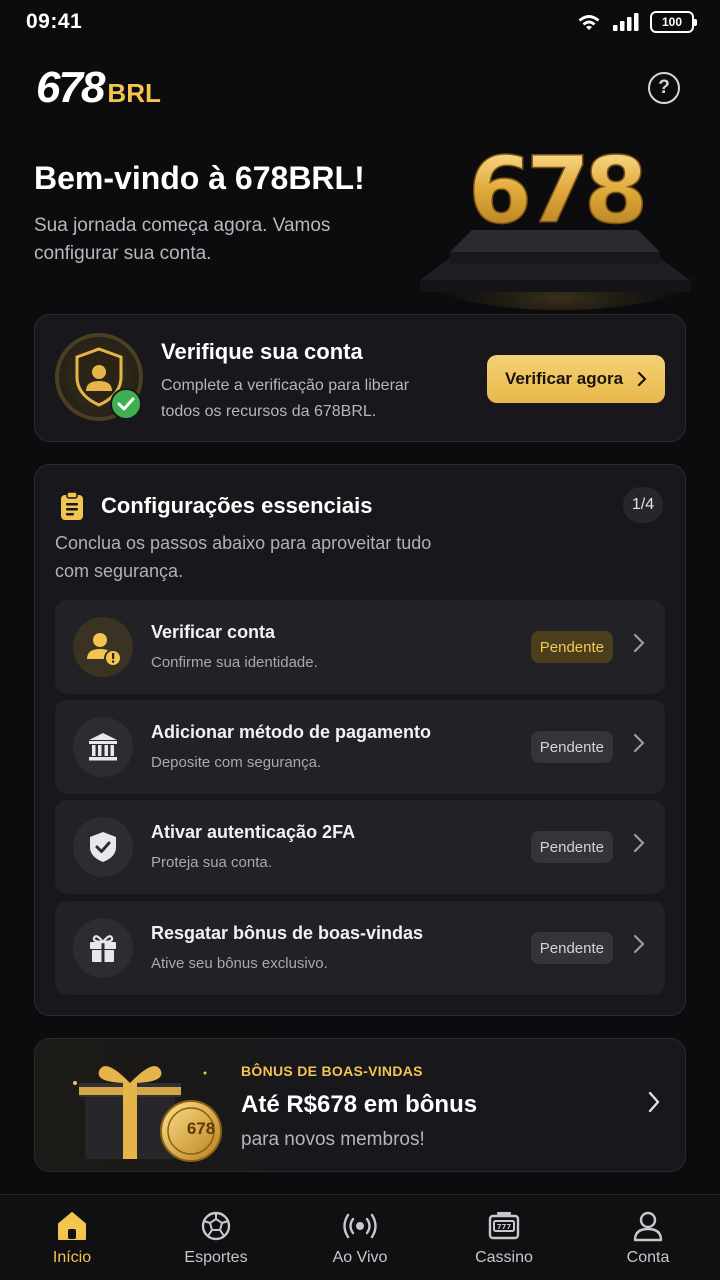 The width and height of the screenshot is (720, 1280). I want to click on tab-ao-vivo: Ao Vivo, so click(360, 1237).